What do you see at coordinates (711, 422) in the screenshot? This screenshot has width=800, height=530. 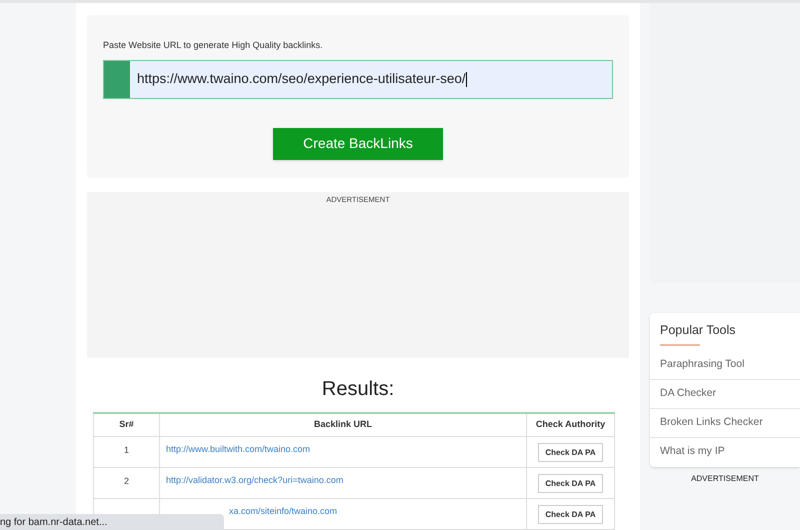 I see `tool-link: Broken Links Checker` at bounding box center [711, 422].